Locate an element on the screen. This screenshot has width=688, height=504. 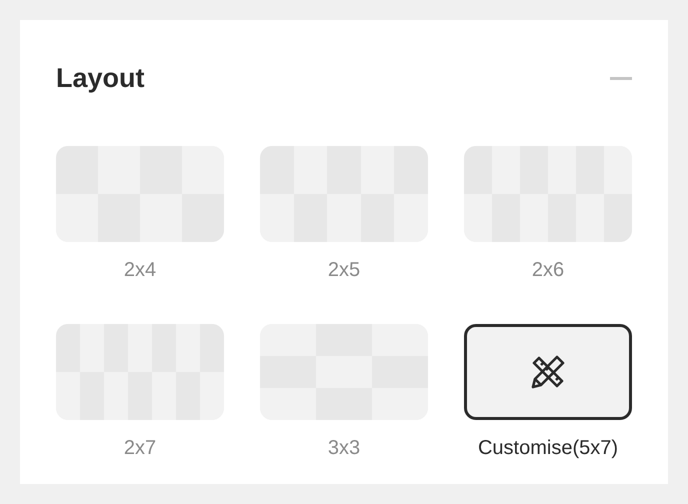
layout-preview is located at coordinates (548, 372).